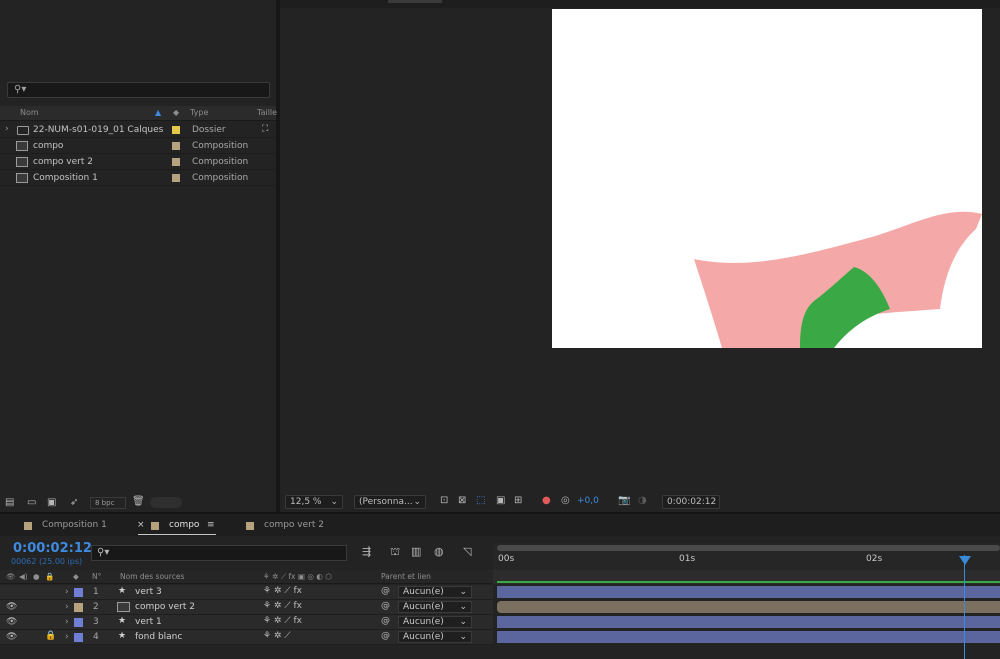 This screenshot has width=1000, height=659. Describe the element at coordinates (588, 501) in the screenshot. I see `exposure-value: +0,0` at that location.